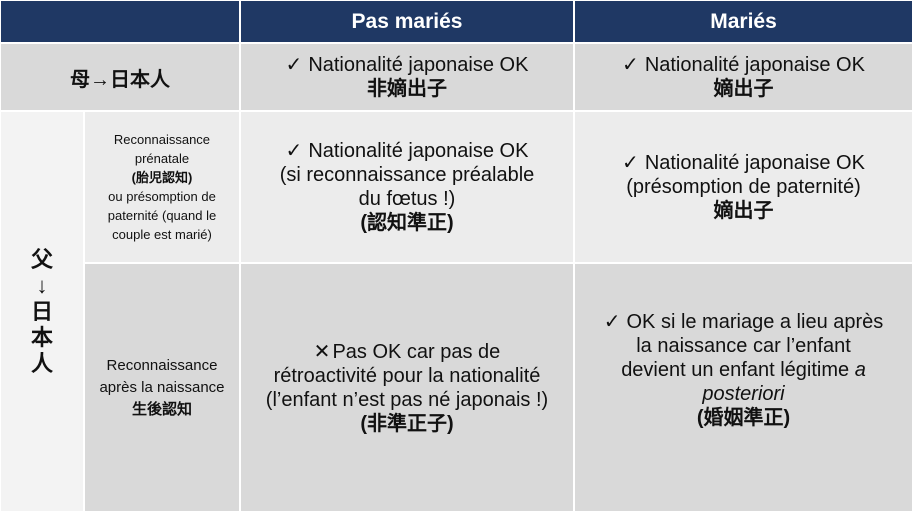  I want to click on mother-married-jp: 嫡出子, so click(743, 89).